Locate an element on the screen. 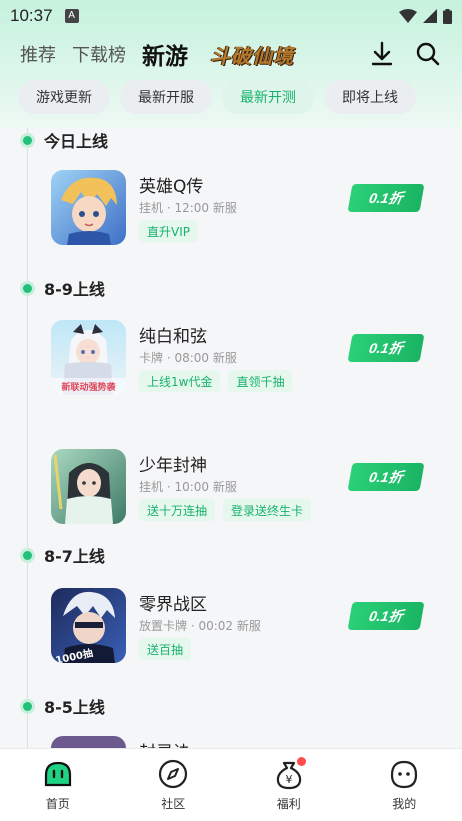  nav-community: 社区 is located at coordinates (174, 785).